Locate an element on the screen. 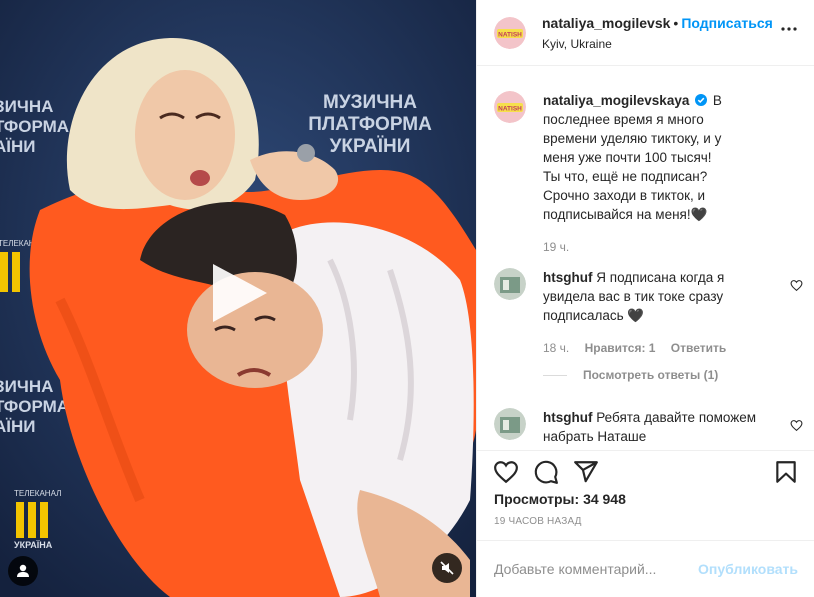 The width and height of the screenshot is (814, 597). play-icon is located at coordinates (238, 293).